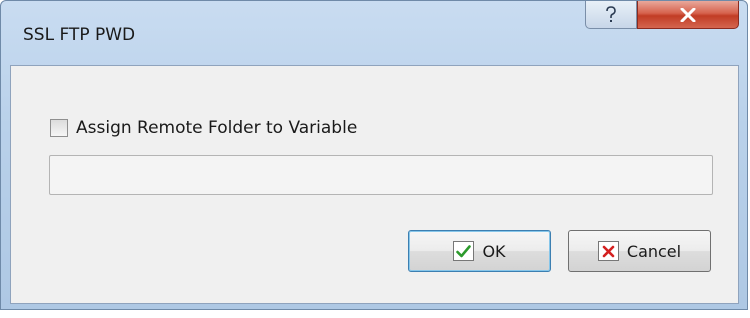  What do you see at coordinates (59, 128) in the screenshot?
I see `assign-remote-folder-checkbox` at bounding box center [59, 128].